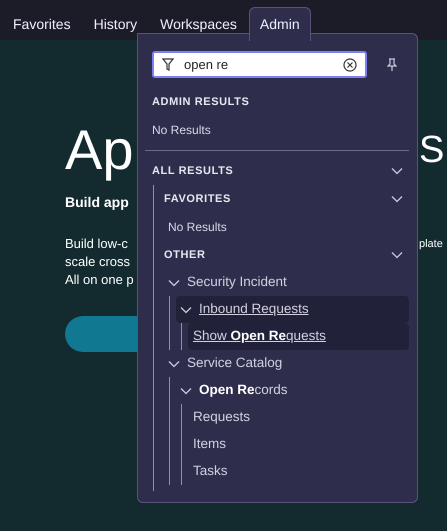  I want to click on nav-tab: Workspaces, so click(198, 23).